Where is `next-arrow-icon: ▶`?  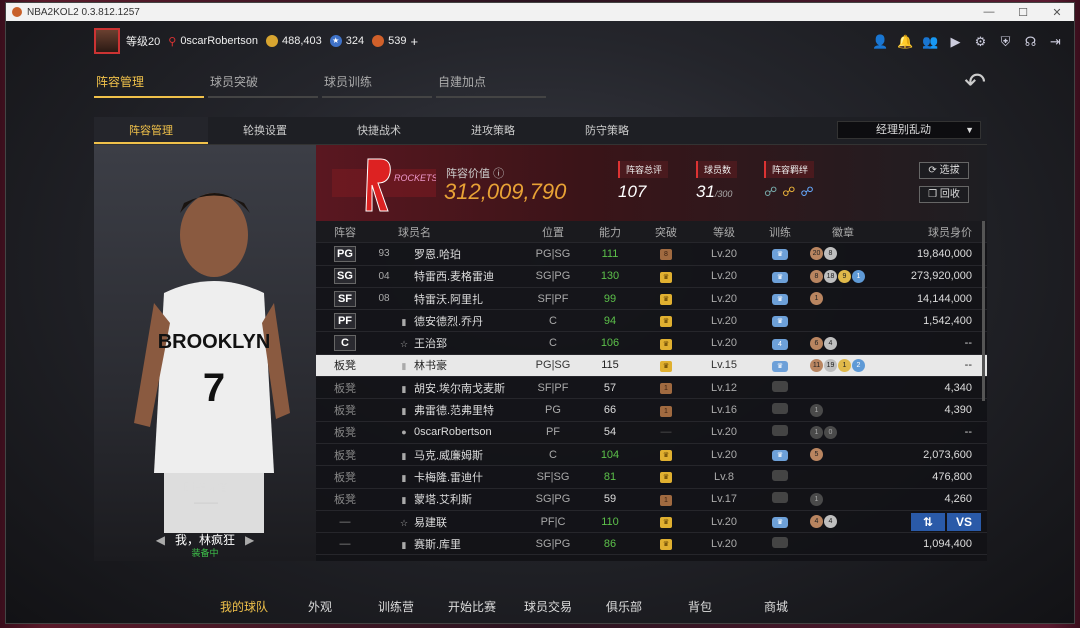 next-arrow-icon: ▶ is located at coordinates (249, 540).